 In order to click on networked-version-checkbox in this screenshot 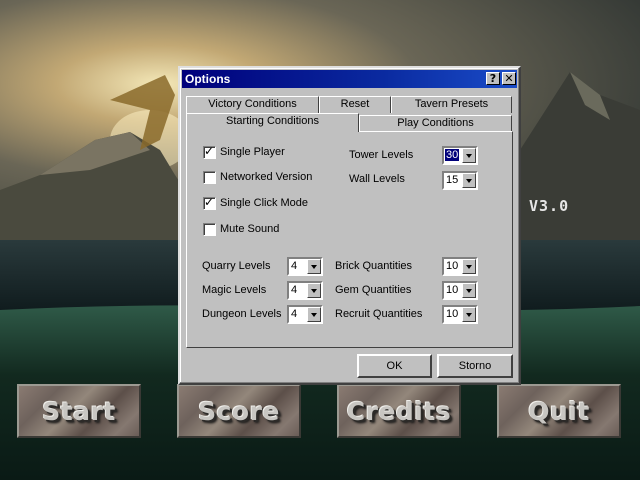, I will do `click(209, 177)`.